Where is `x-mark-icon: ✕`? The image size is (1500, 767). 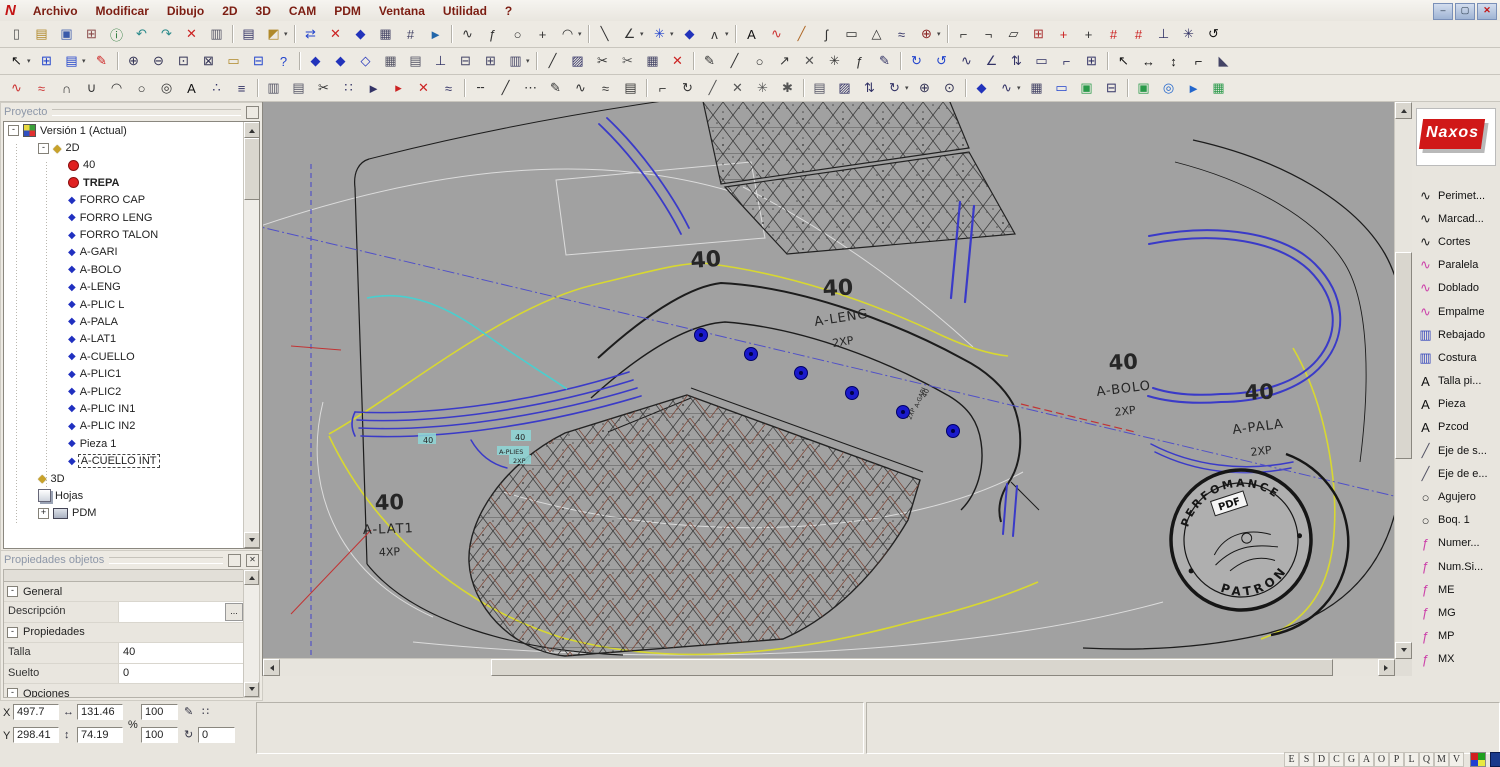 x-mark-icon: ✕ is located at coordinates (423, 88).